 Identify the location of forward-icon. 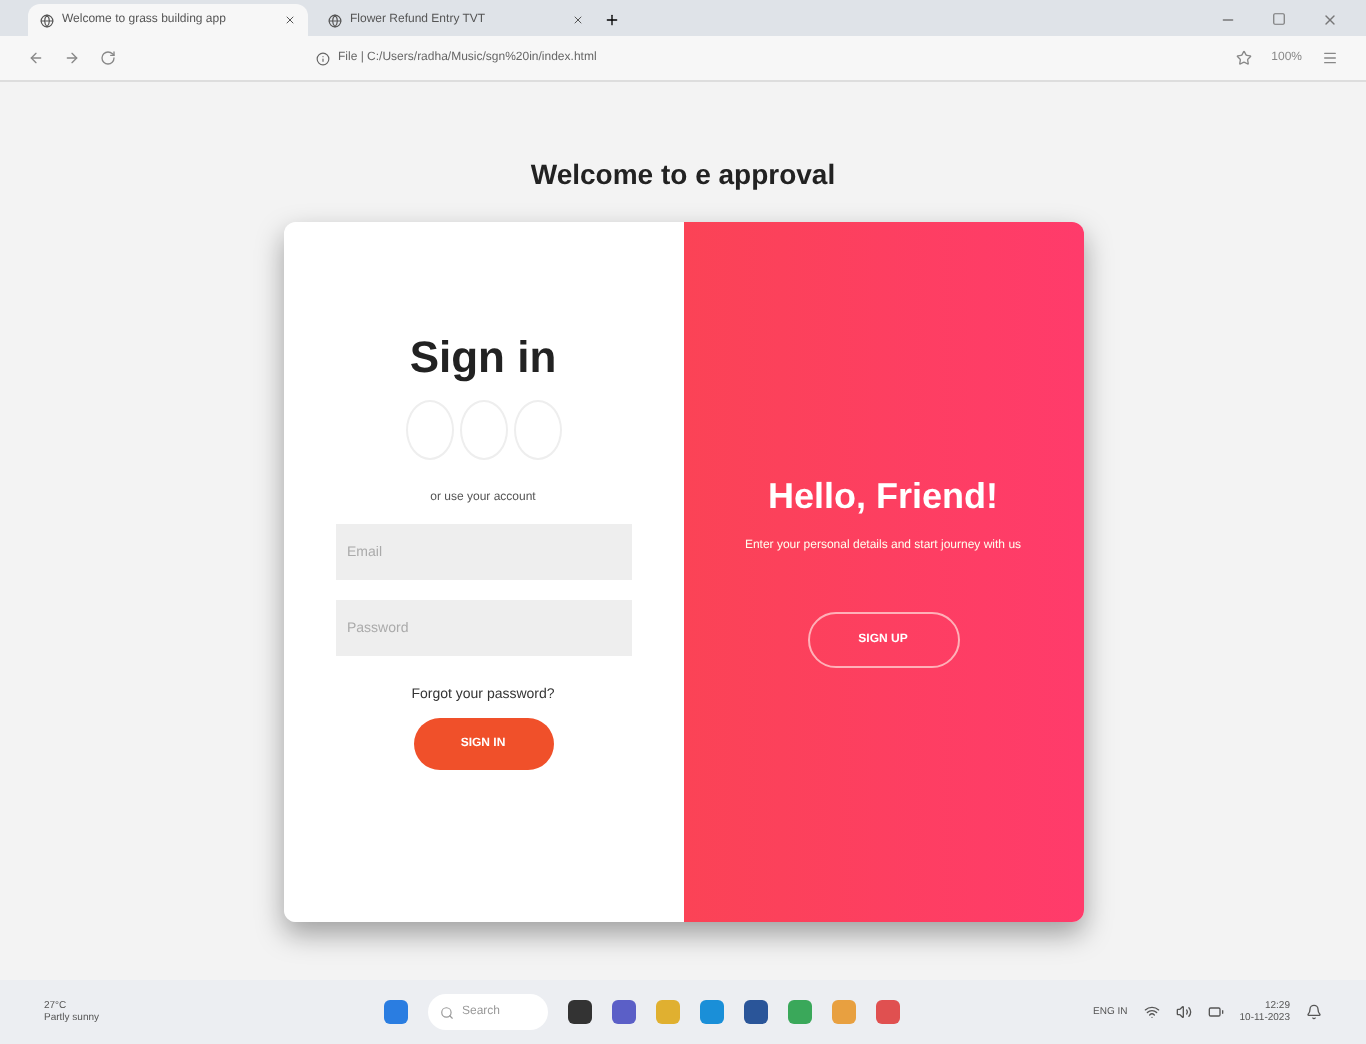
(72, 58).